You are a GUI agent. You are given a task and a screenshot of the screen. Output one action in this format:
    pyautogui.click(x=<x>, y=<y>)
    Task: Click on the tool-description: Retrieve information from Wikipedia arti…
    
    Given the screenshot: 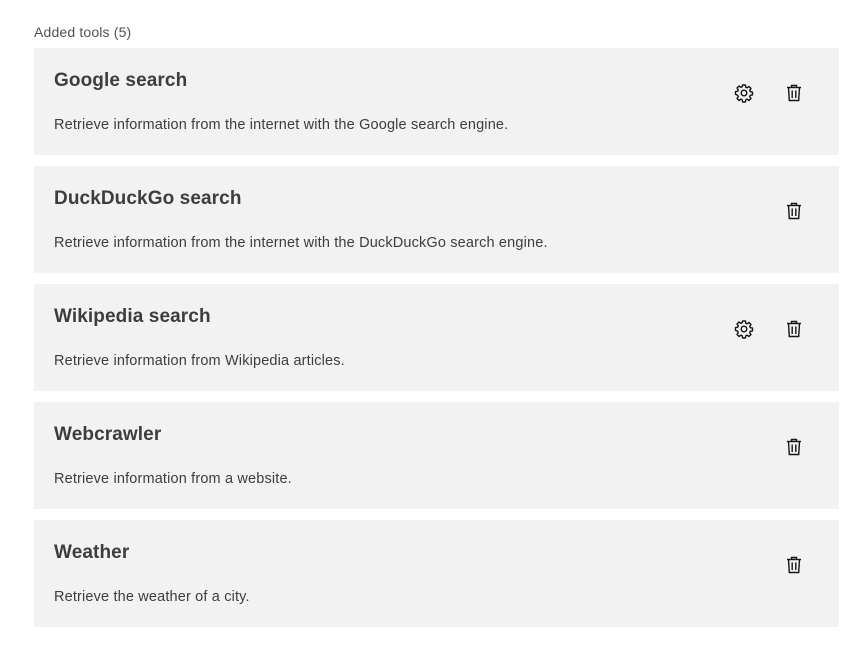 What is the action you would take?
    pyautogui.click(x=199, y=361)
    